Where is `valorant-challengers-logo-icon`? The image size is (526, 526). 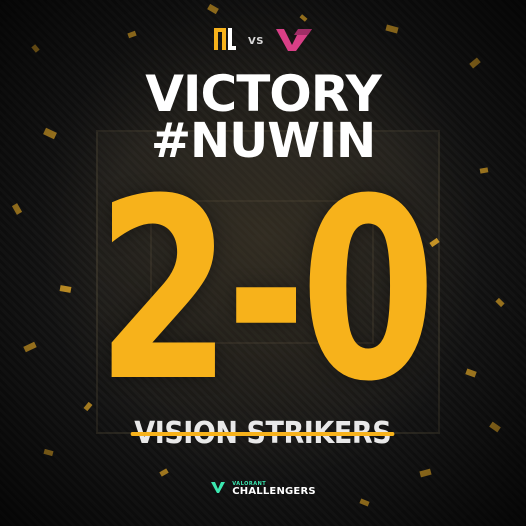 valorant-challengers-logo-icon is located at coordinates (218, 489).